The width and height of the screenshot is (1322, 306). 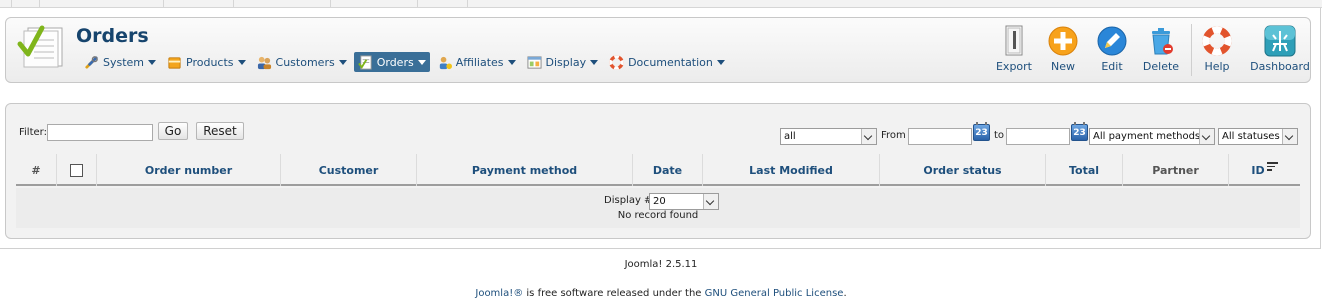 I want to click on menu-affiliates-label: Affiliates, so click(x=479, y=62).